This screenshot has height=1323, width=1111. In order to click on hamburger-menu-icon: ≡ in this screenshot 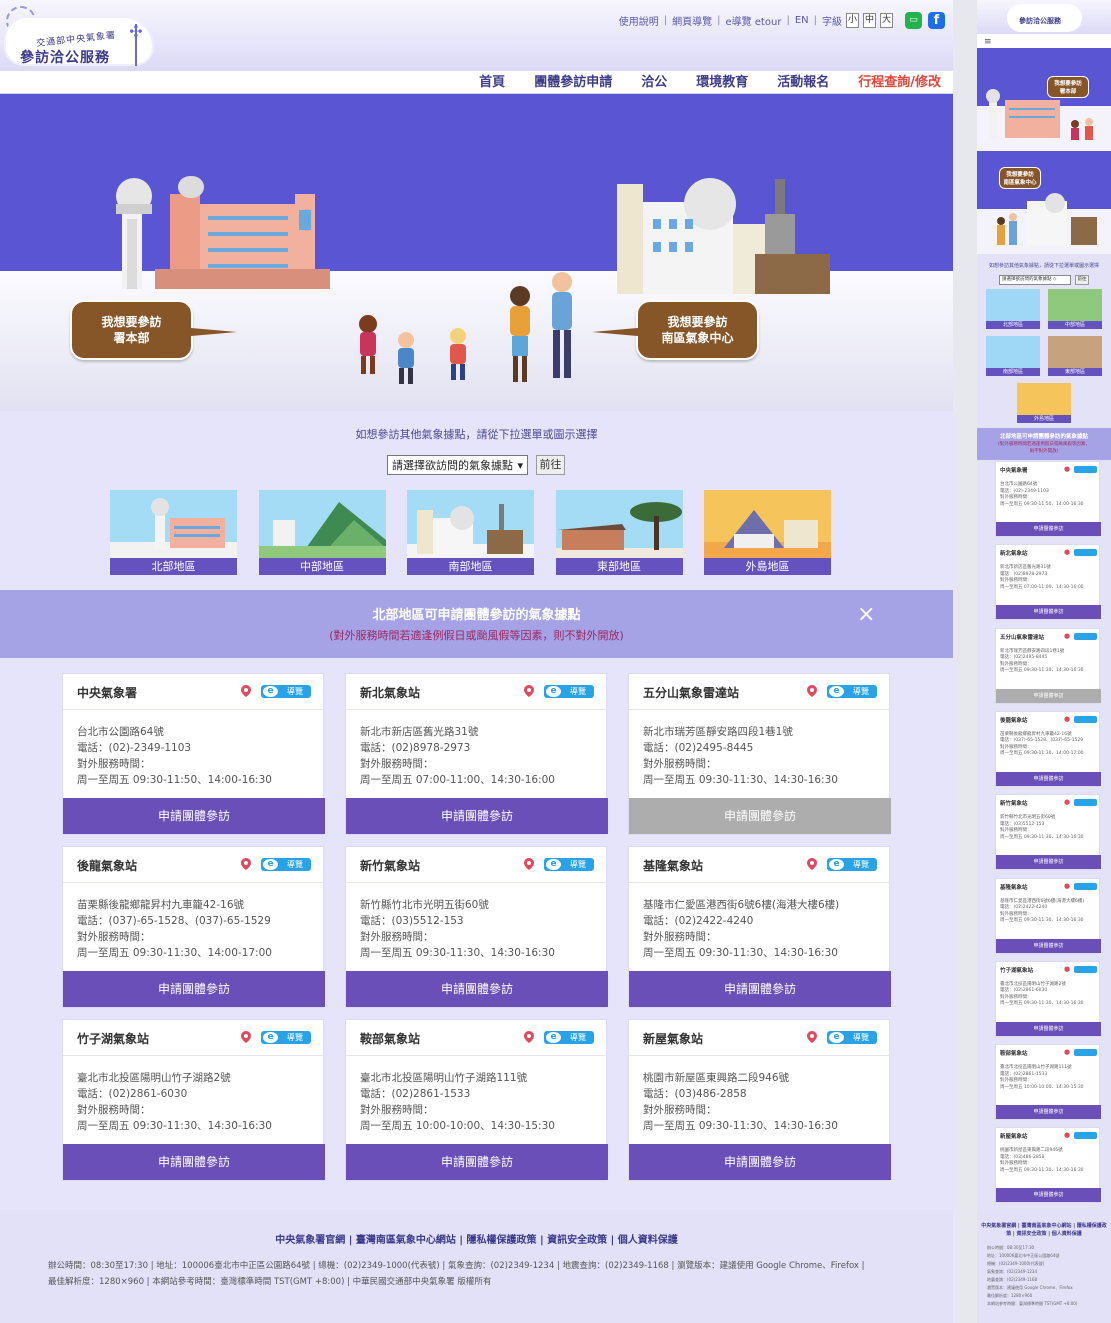, I will do `click(988, 42)`.